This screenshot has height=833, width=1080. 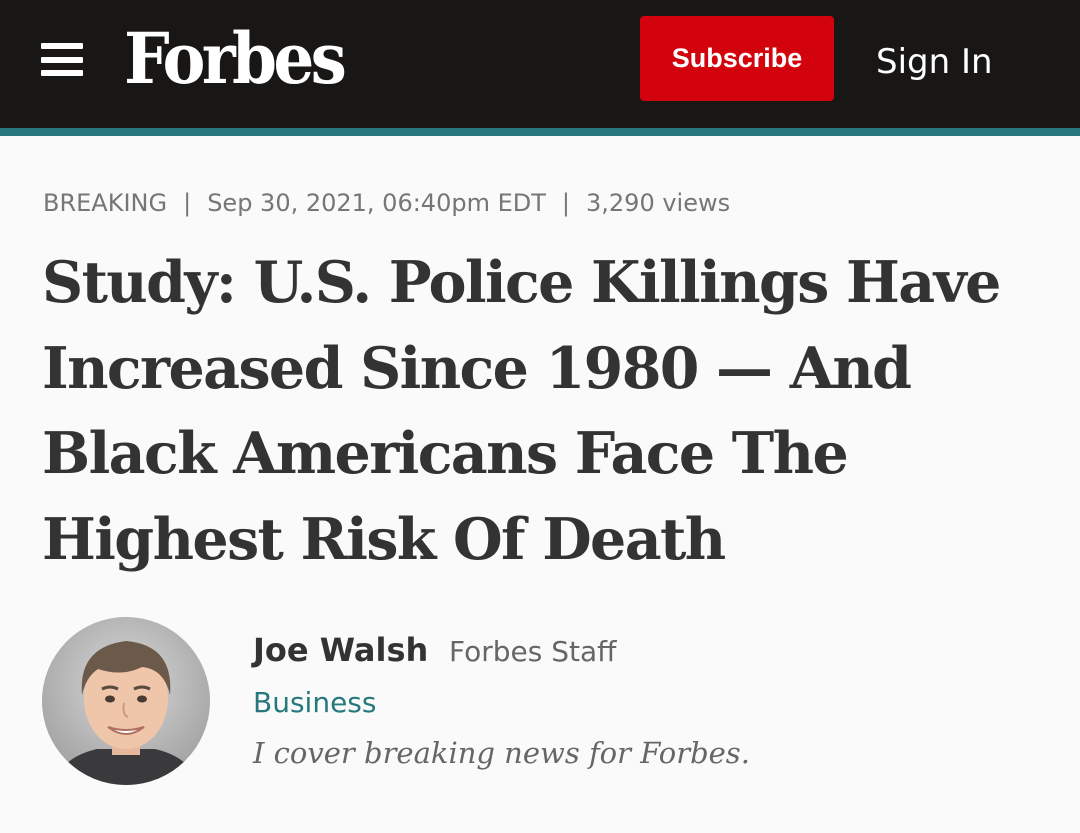 What do you see at coordinates (340, 650) in the screenshot?
I see `author-name: Joe Walsh` at bounding box center [340, 650].